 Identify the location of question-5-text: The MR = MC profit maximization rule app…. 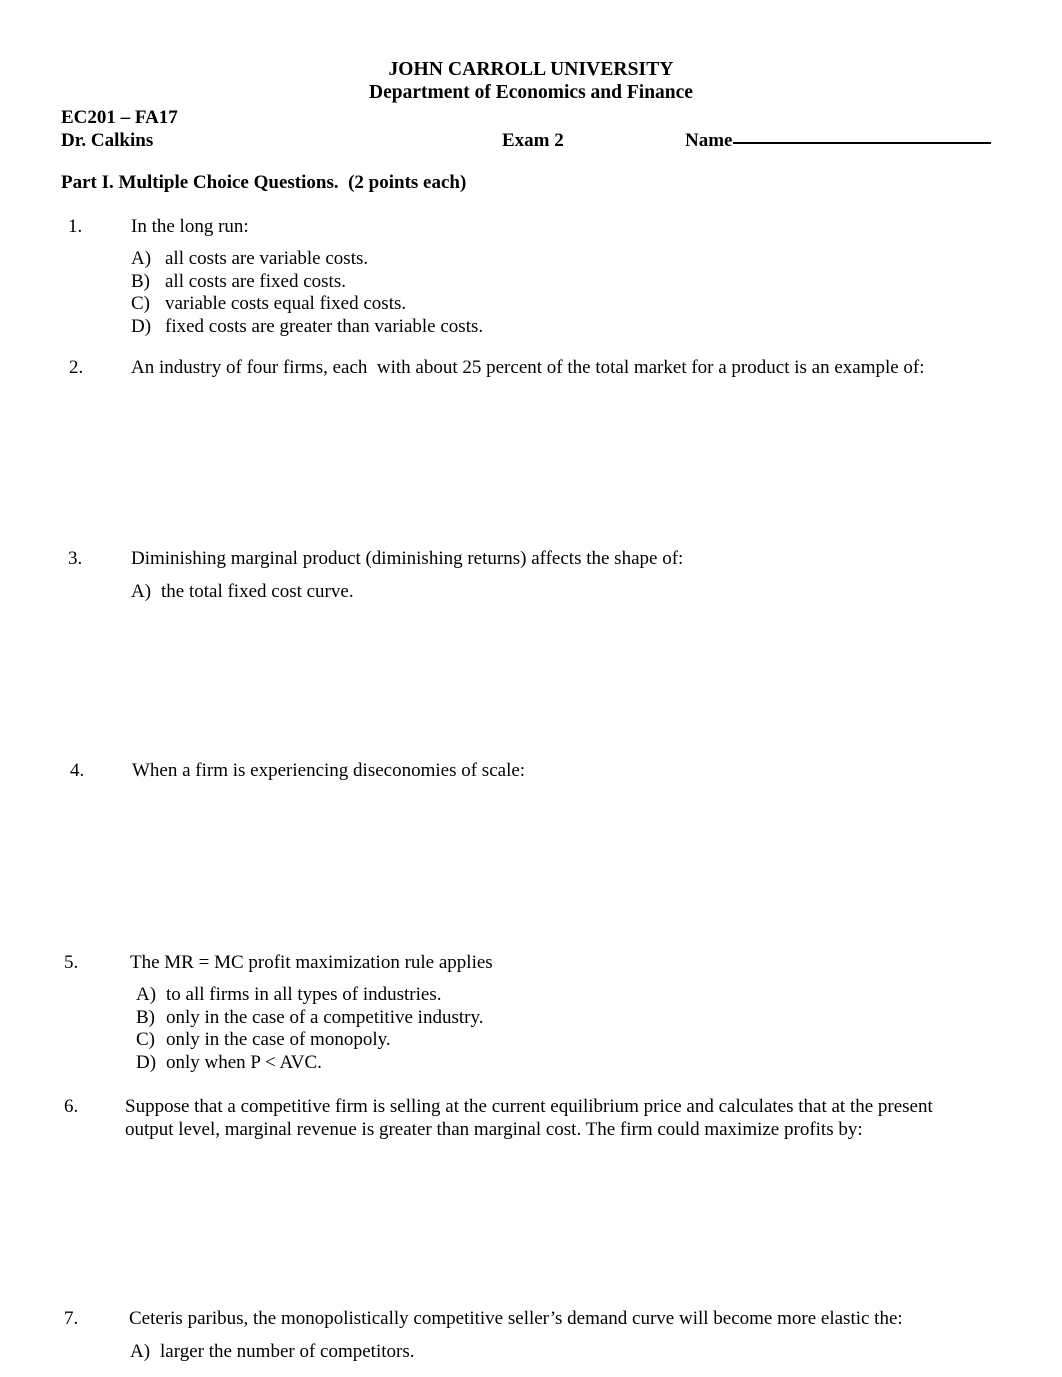
(311, 962).